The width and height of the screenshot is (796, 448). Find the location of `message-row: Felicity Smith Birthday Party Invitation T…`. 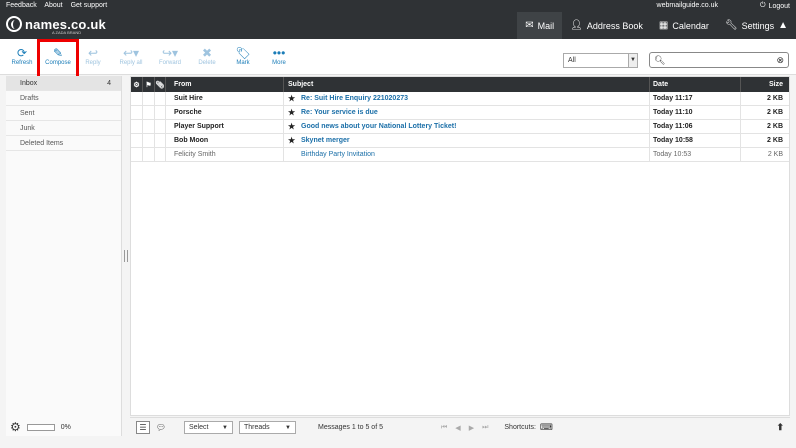

message-row: Felicity Smith Birthday Party Invitation T… is located at coordinates (460, 155).